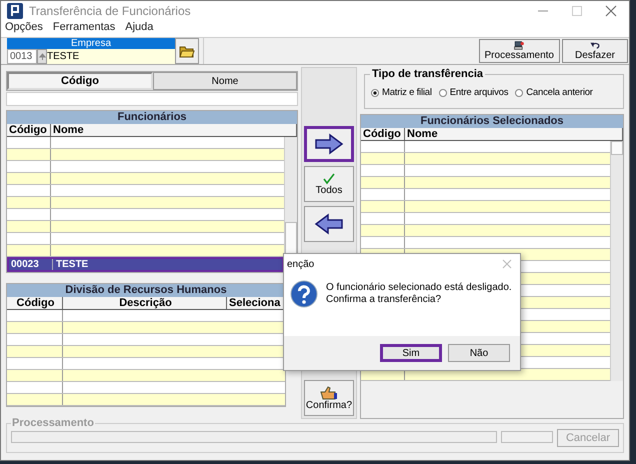 This screenshot has height=464, width=636. Describe the element at coordinates (24, 29) in the screenshot. I see `menu-item: Opções` at that location.